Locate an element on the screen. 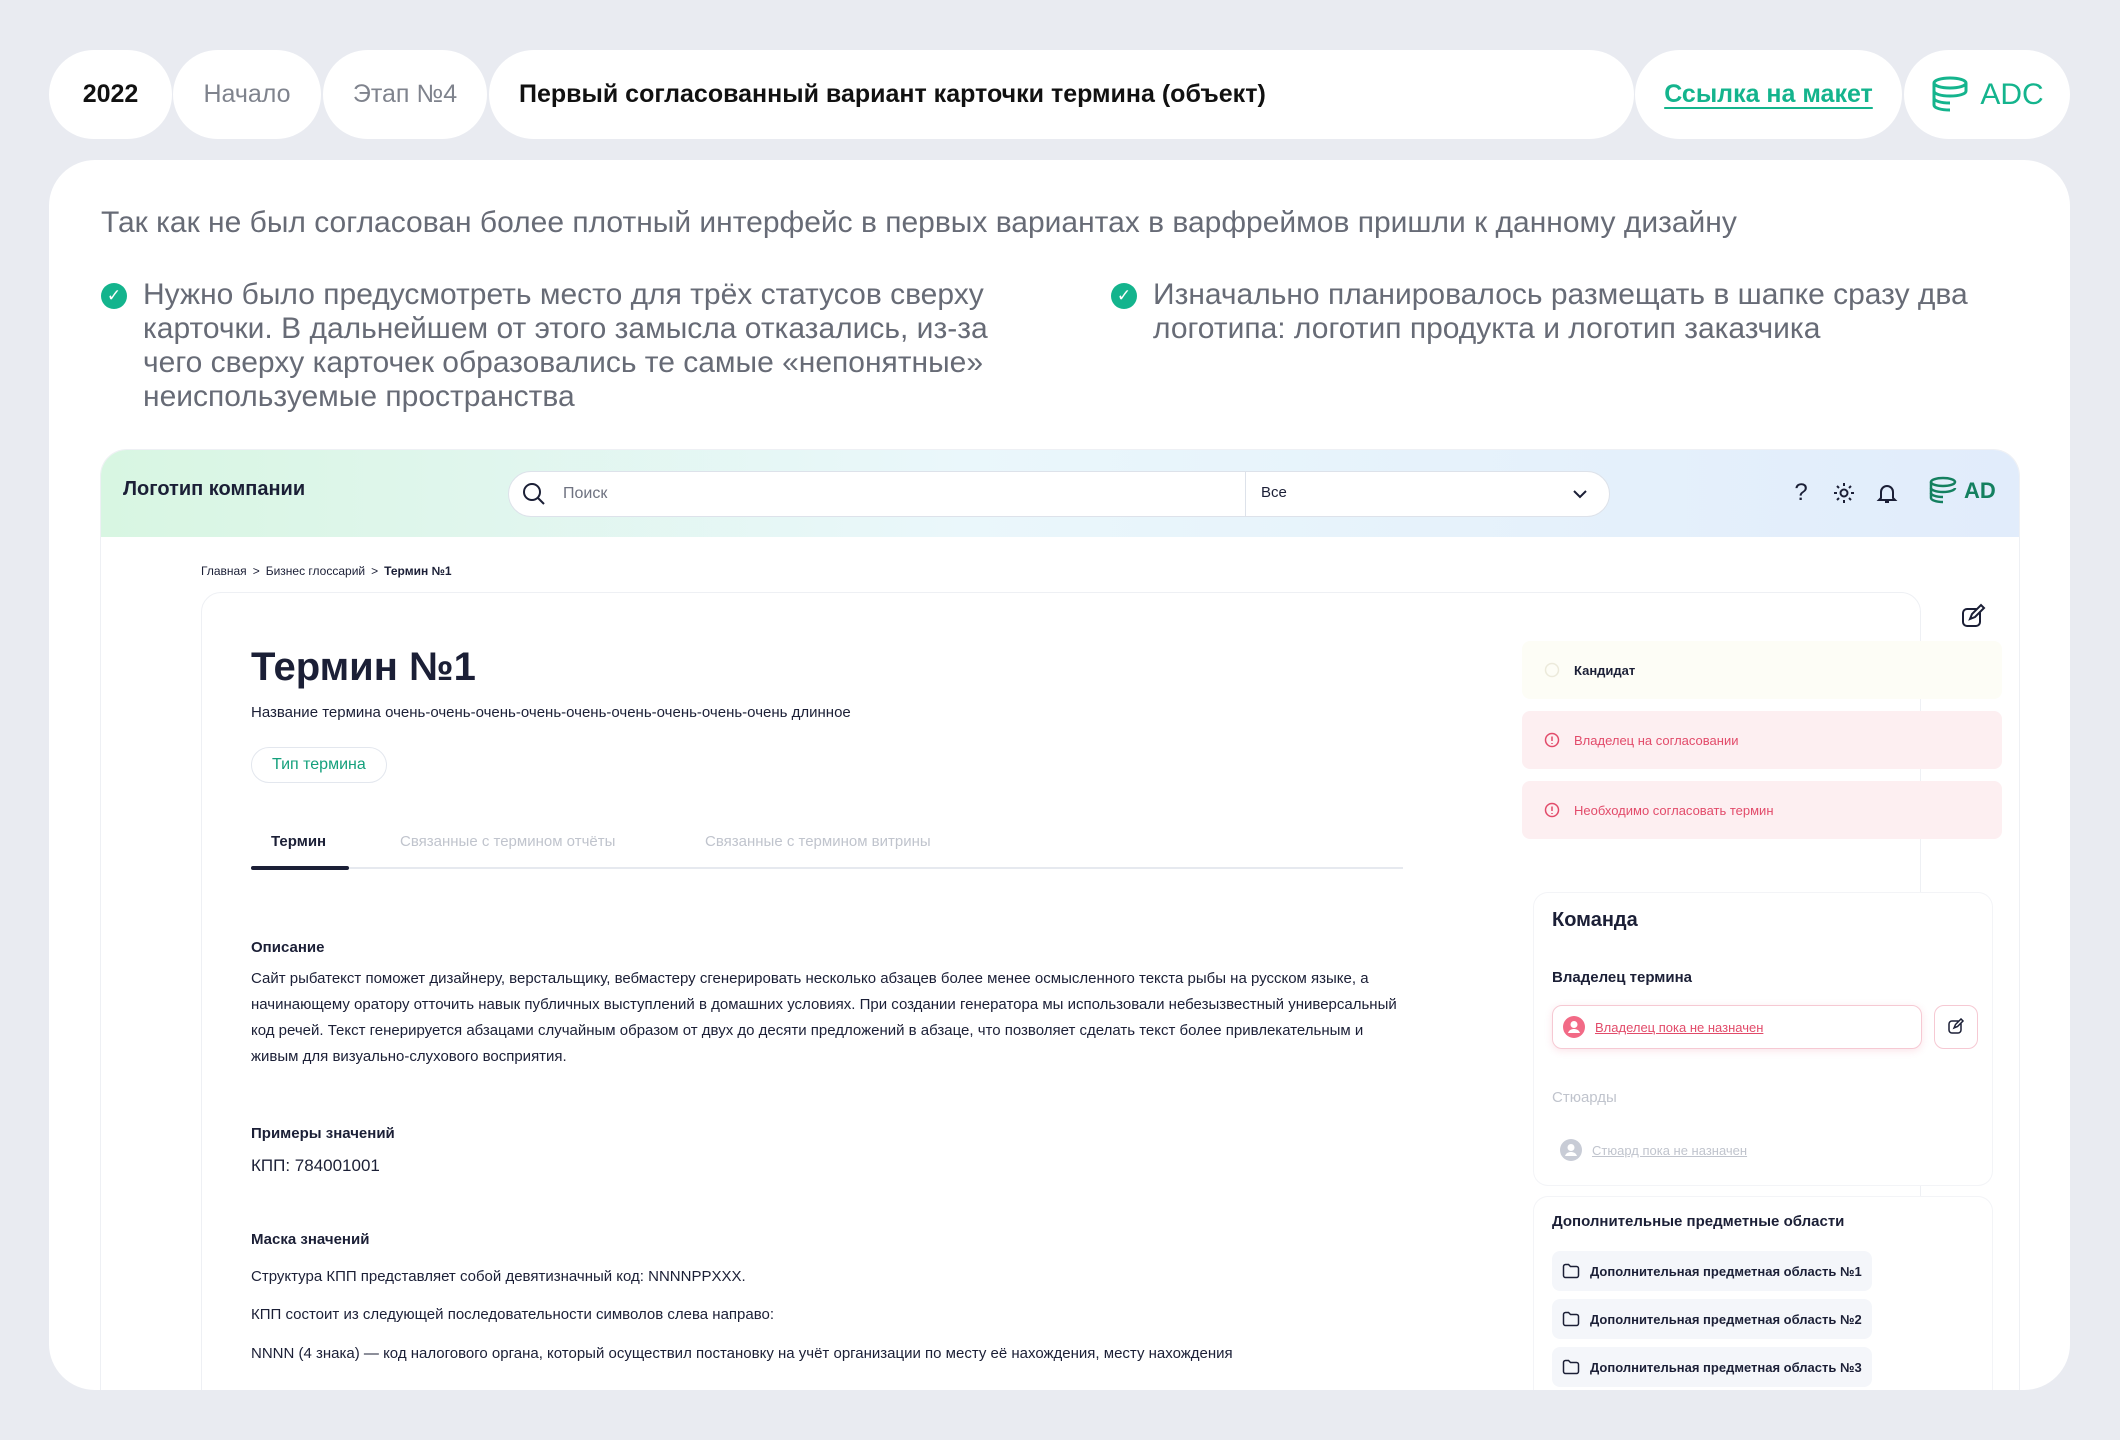  help-icon: ? is located at coordinates (1801, 493).